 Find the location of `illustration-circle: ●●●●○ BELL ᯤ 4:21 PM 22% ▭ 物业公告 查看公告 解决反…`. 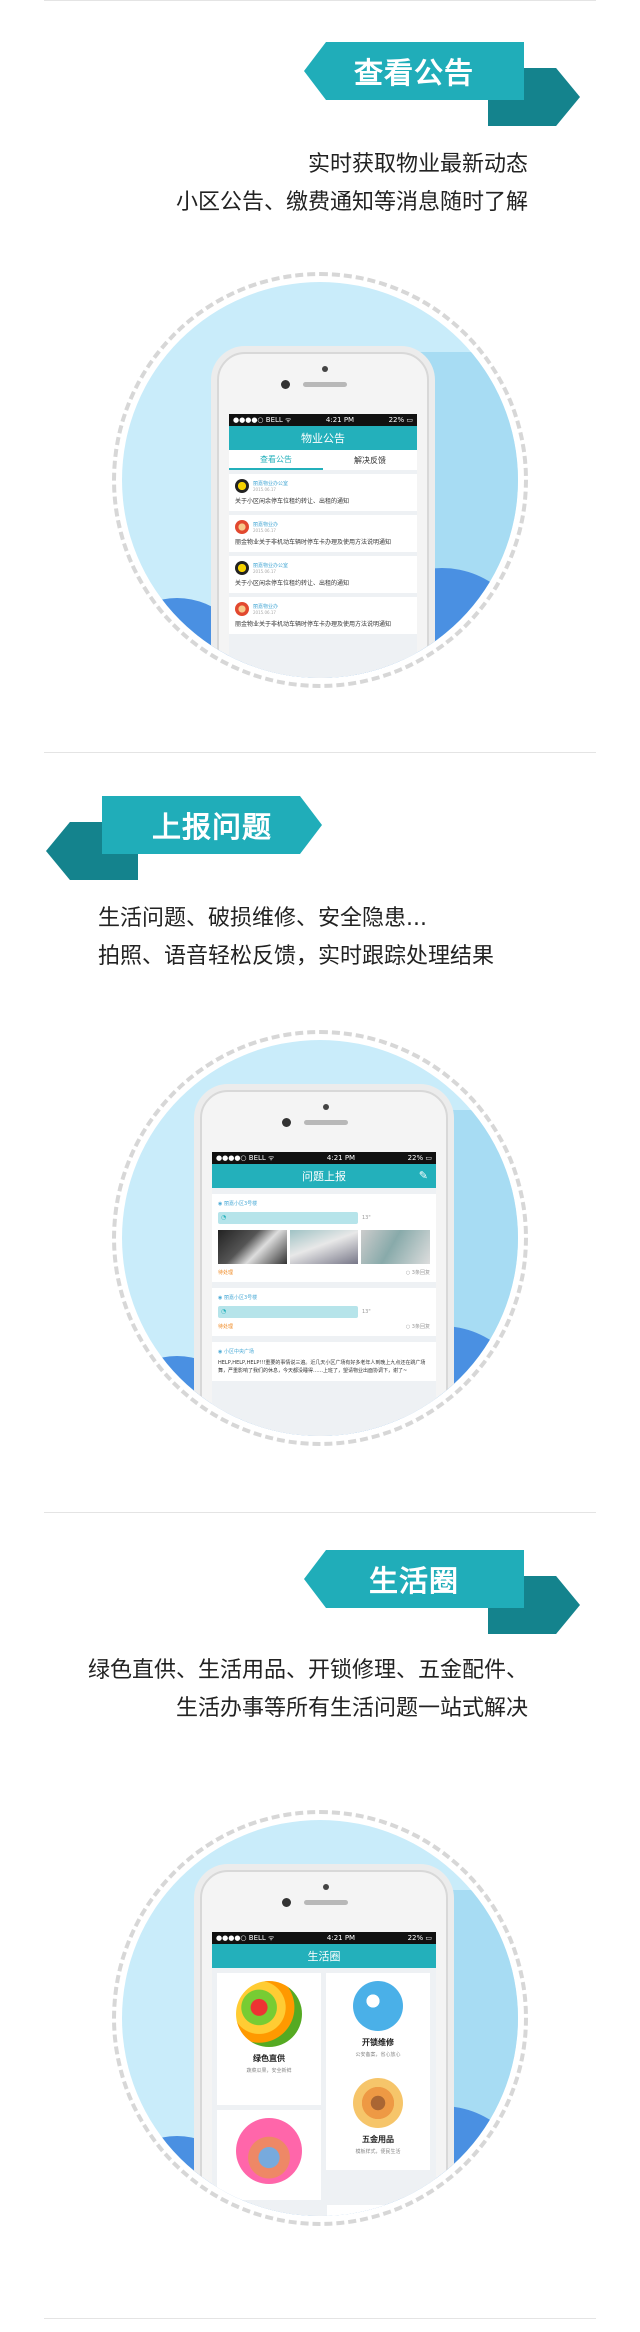

illustration-circle: ●●●●○ BELL ᯤ 4:21 PM 22% ▭ 物业公告 查看公告 解决反… is located at coordinates (320, 480).